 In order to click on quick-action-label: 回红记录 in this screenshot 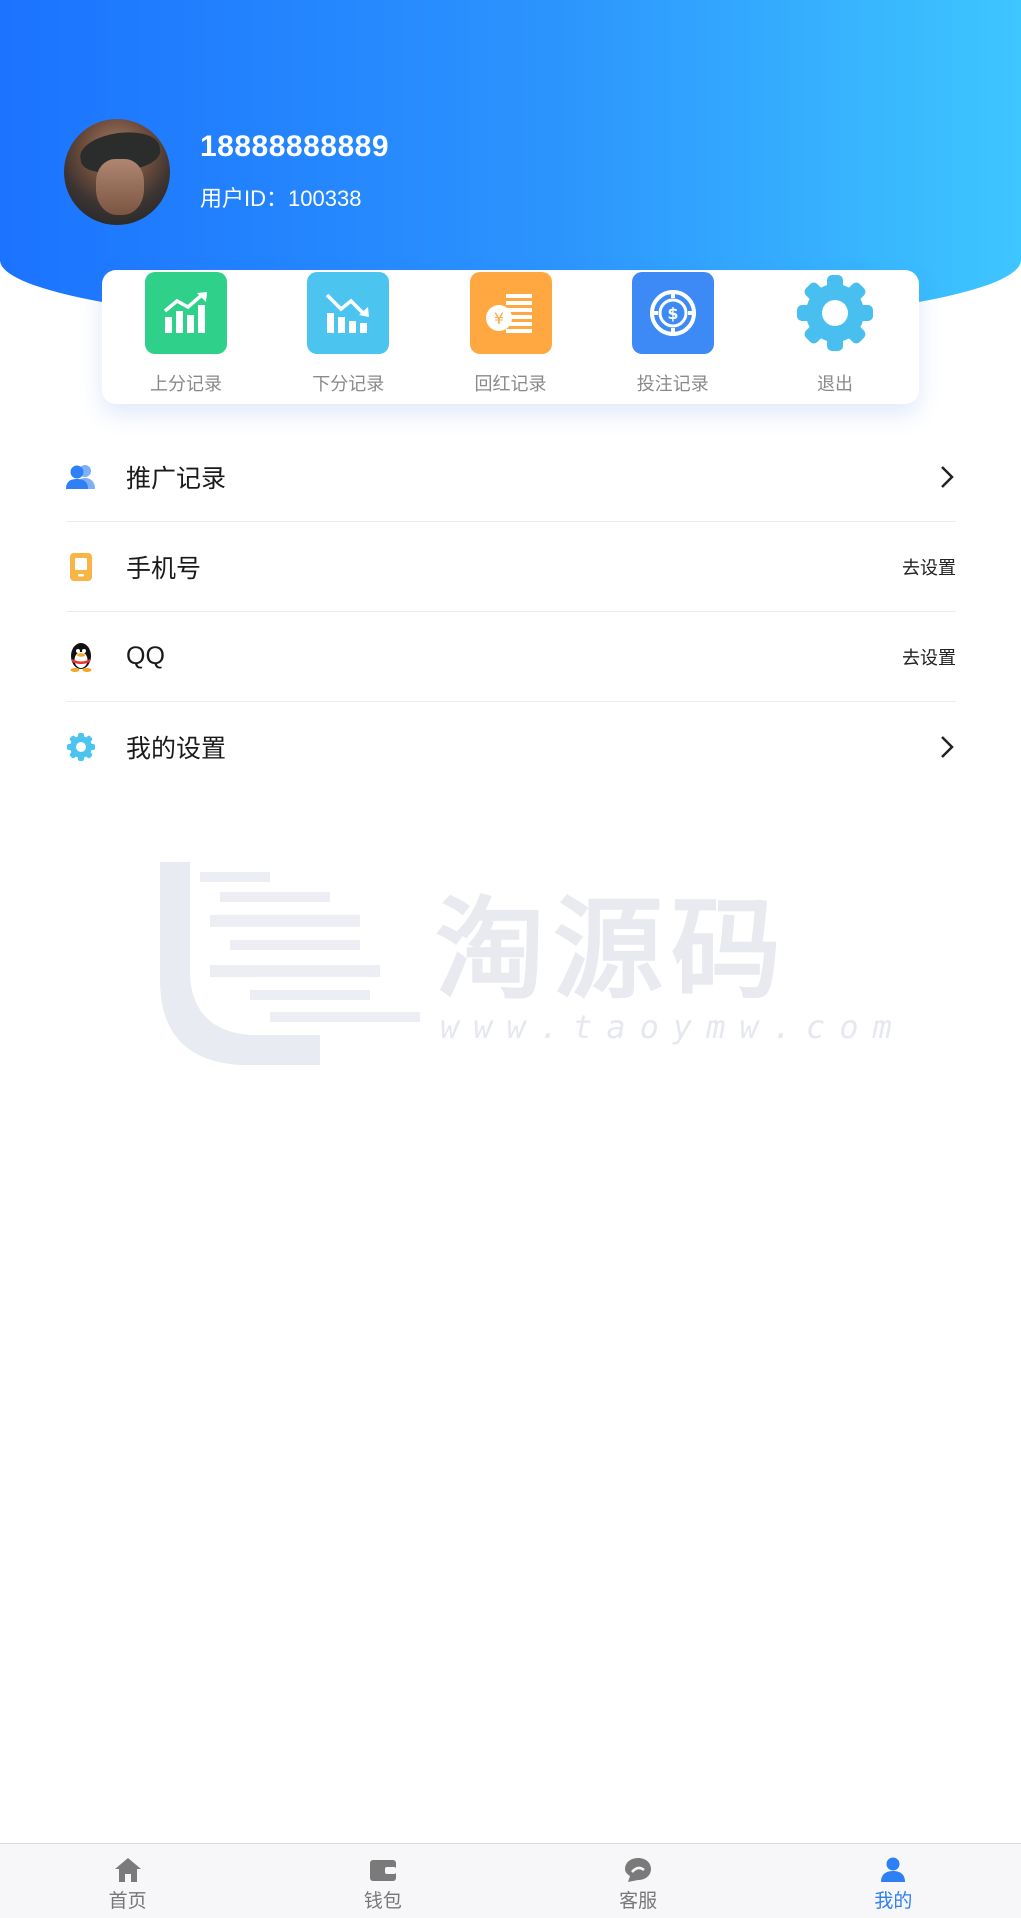, I will do `click(510, 384)`.